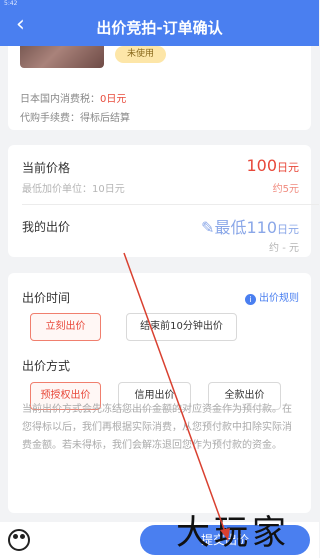 This screenshot has width=320, height=558. I want to click on option-bid-before-end: 结束前10分钟出价, so click(181, 327).